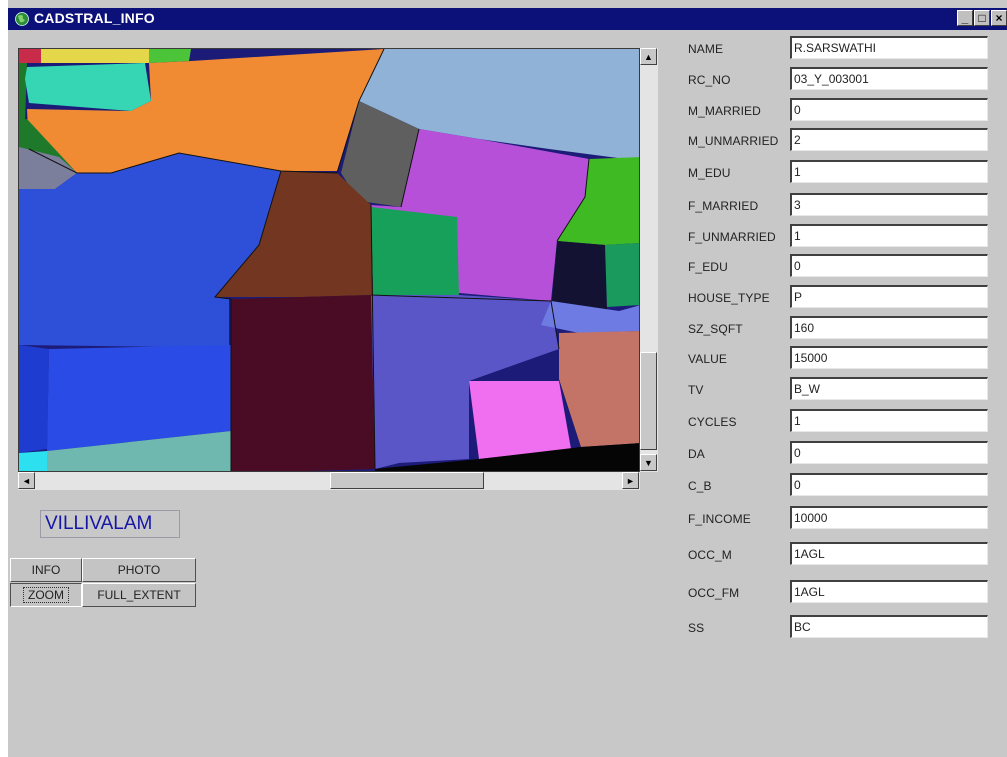 Image resolution: width=1007 pixels, height=757 pixels. What do you see at coordinates (723, 206) in the screenshot?
I see `field-label: F_MARRIED` at bounding box center [723, 206].